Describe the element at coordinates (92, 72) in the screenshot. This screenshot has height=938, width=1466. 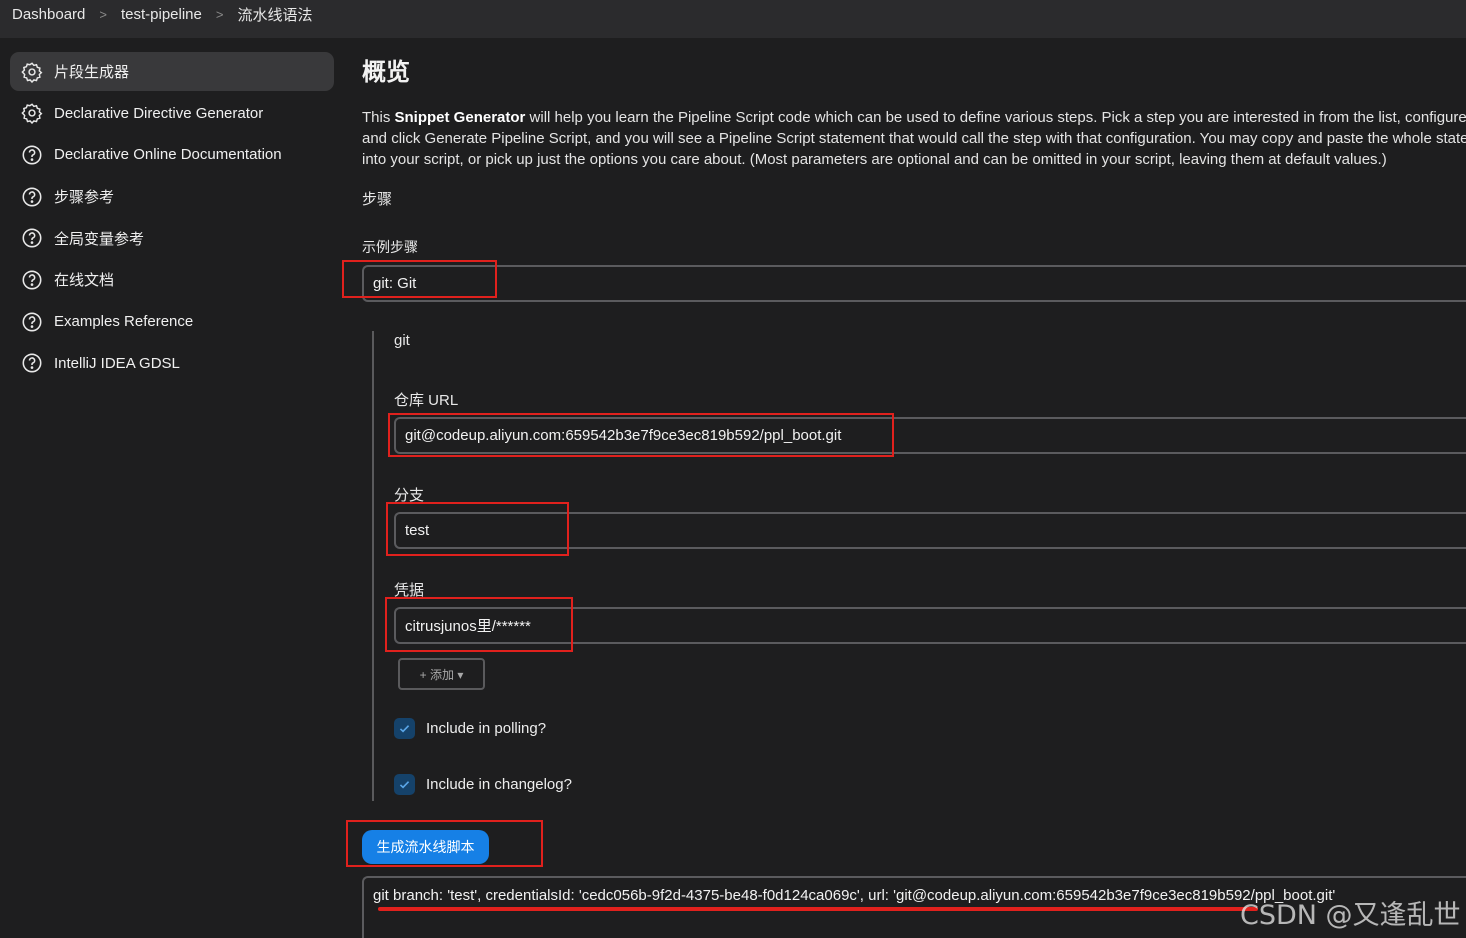
I see `sidebar-item-label: 片段生成器` at that location.